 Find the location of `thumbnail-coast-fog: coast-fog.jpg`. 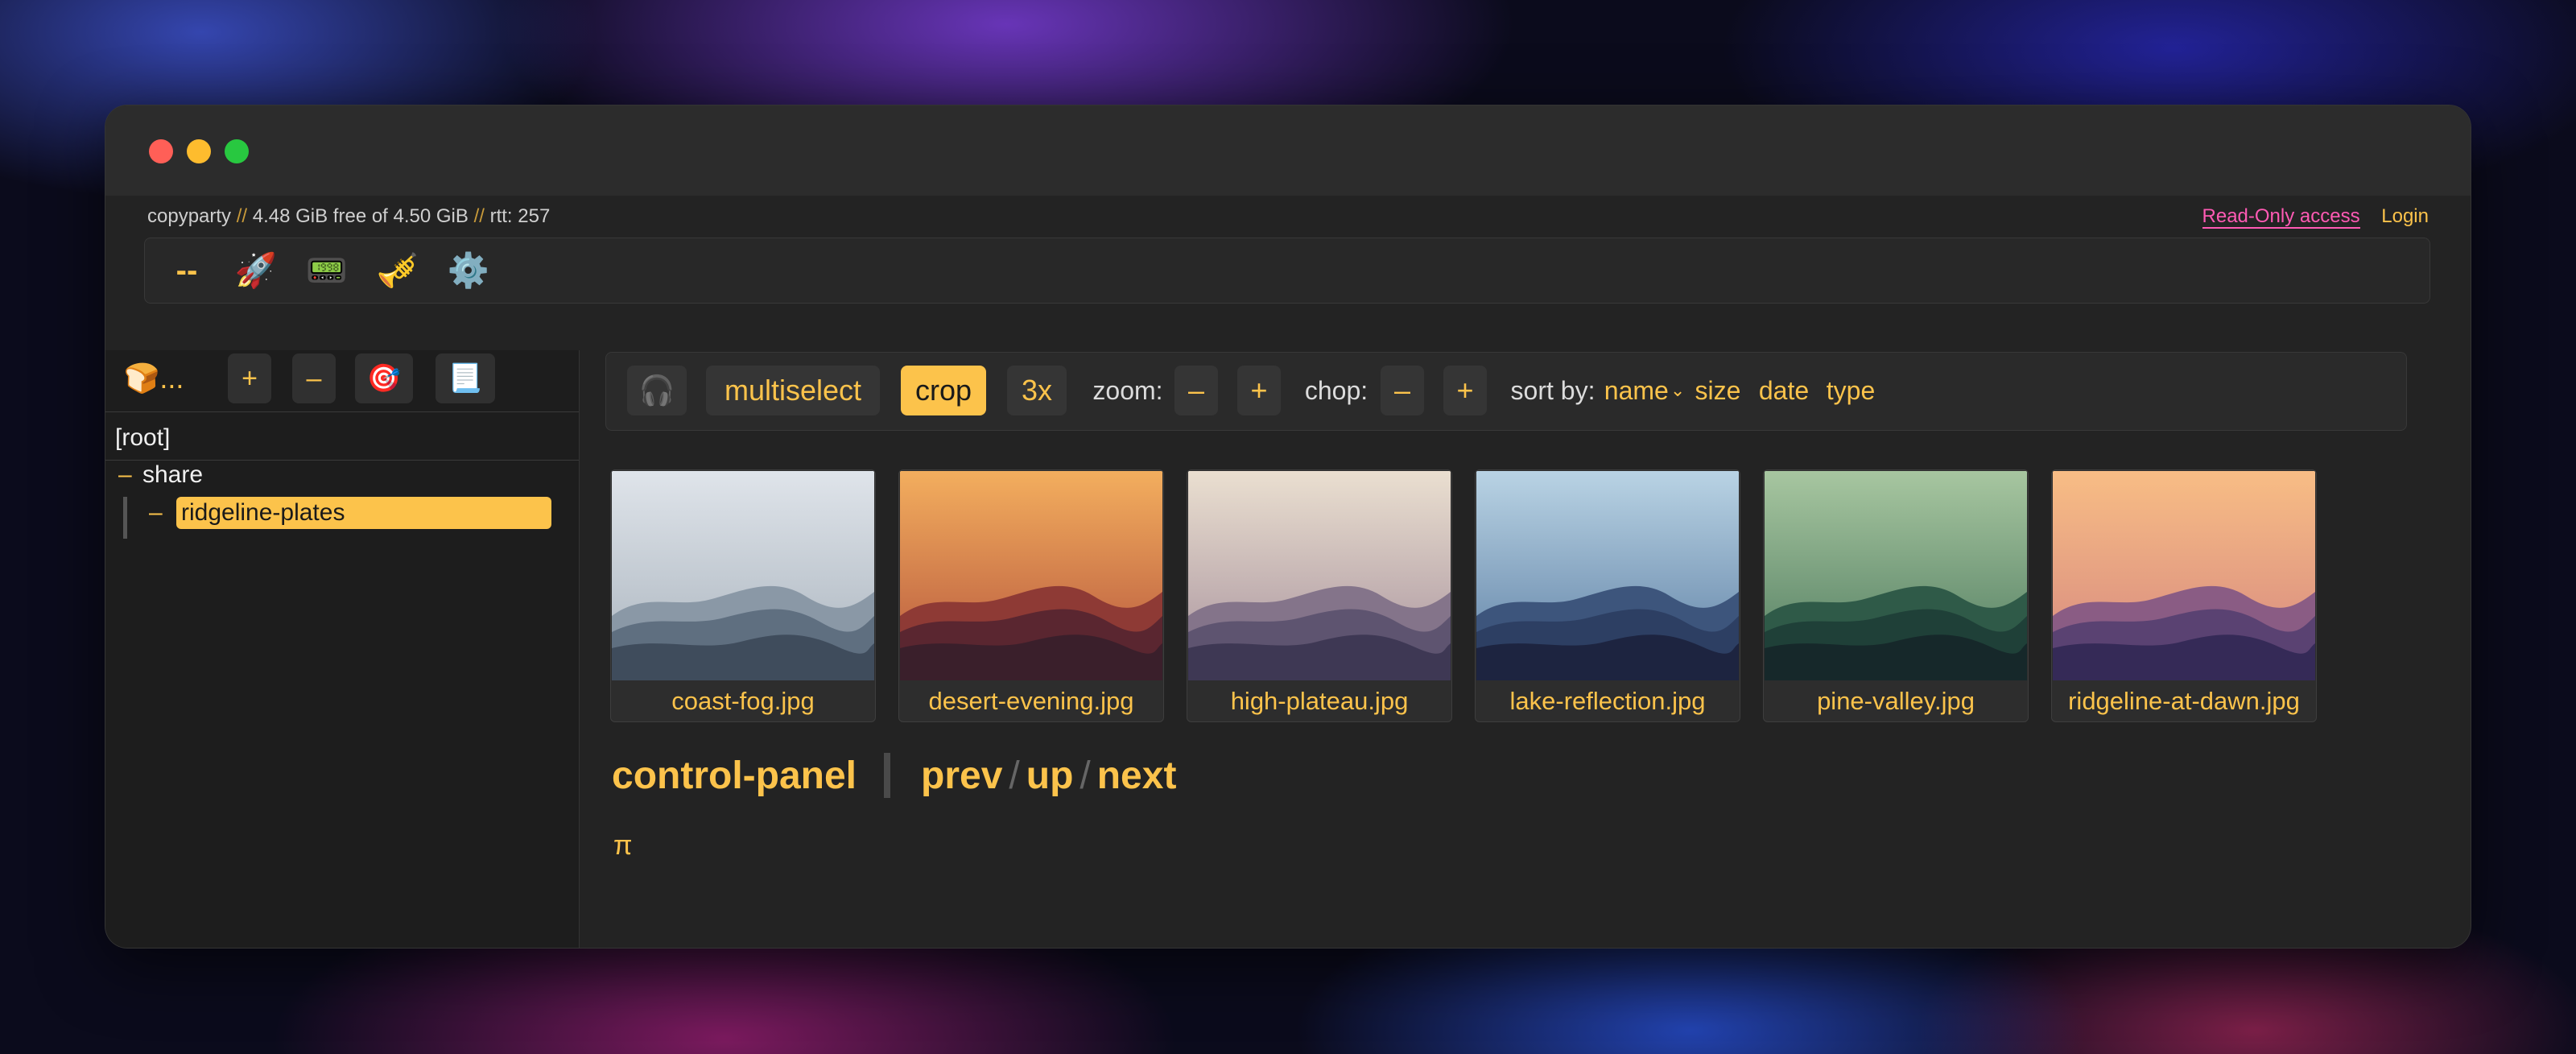

thumbnail-coast-fog: coast-fog.jpg is located at coordinates (743, 596).